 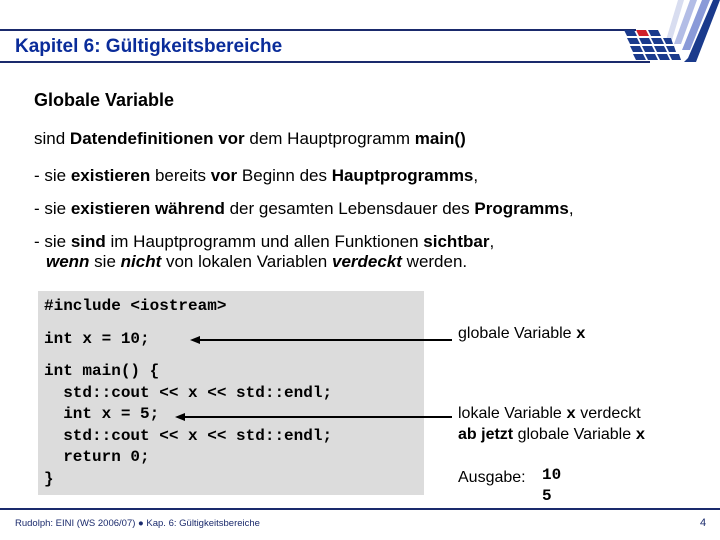 What do you see at coordinates (313, 378) in the screenshot?
I see `annotation-arrows` at bounding box center [313, 378].